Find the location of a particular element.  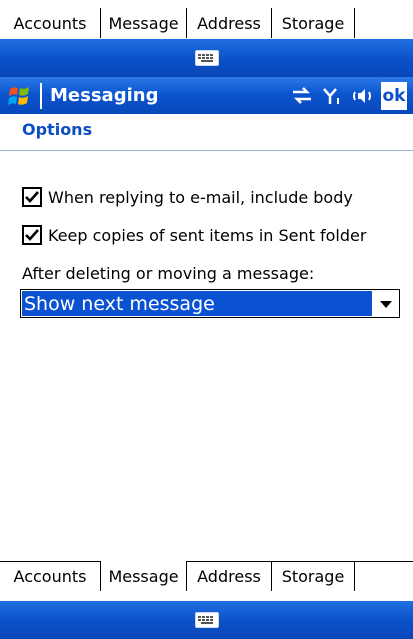

include-body-checkbox is located at coordinates (32, 197).